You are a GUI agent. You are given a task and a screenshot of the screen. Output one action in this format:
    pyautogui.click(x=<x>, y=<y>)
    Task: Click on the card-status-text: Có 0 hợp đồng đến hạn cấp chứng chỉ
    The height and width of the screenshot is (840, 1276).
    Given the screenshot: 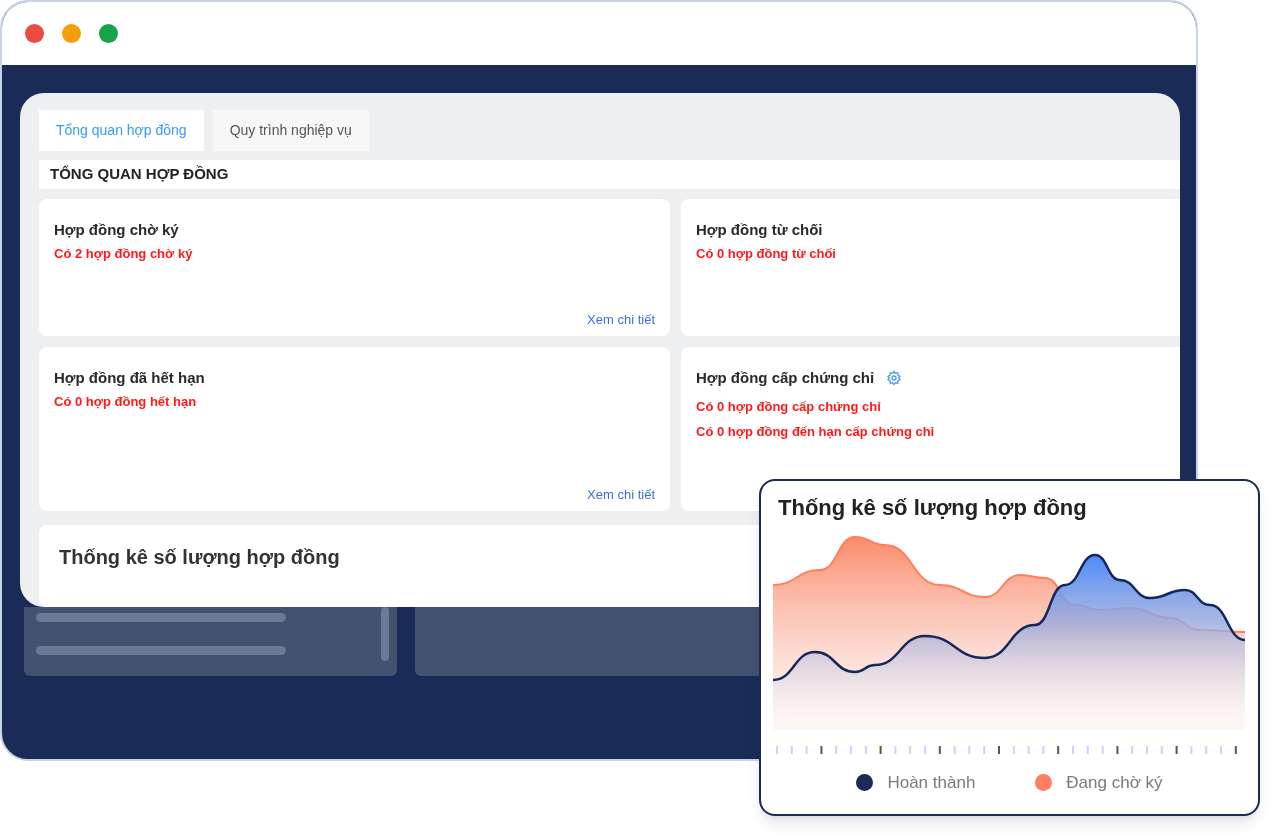 What is the action you would take?
    pyautogui.click(x=816, y=431)
    